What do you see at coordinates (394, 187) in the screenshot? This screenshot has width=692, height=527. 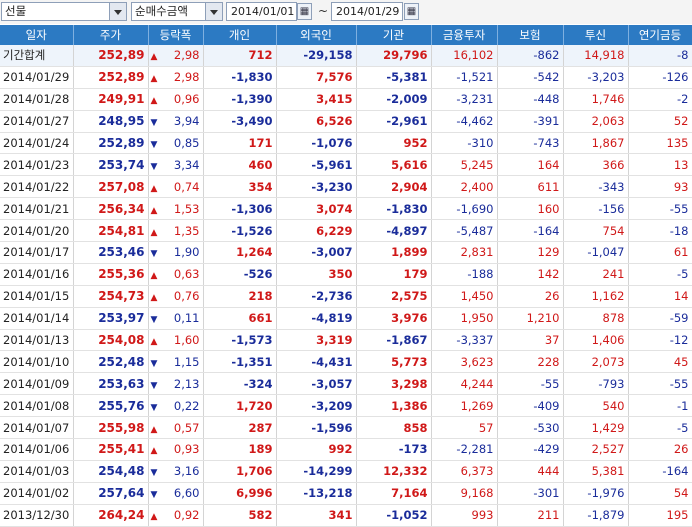 I see `inst-cell: 2,904` at bounding box center [394, 187].